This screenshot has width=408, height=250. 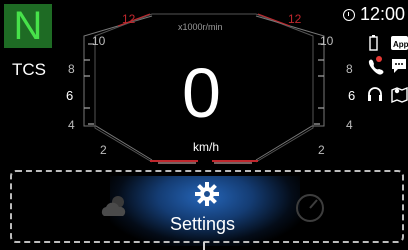 I want to click on tach-label-6-left: 6, so click(x=70, y=95).